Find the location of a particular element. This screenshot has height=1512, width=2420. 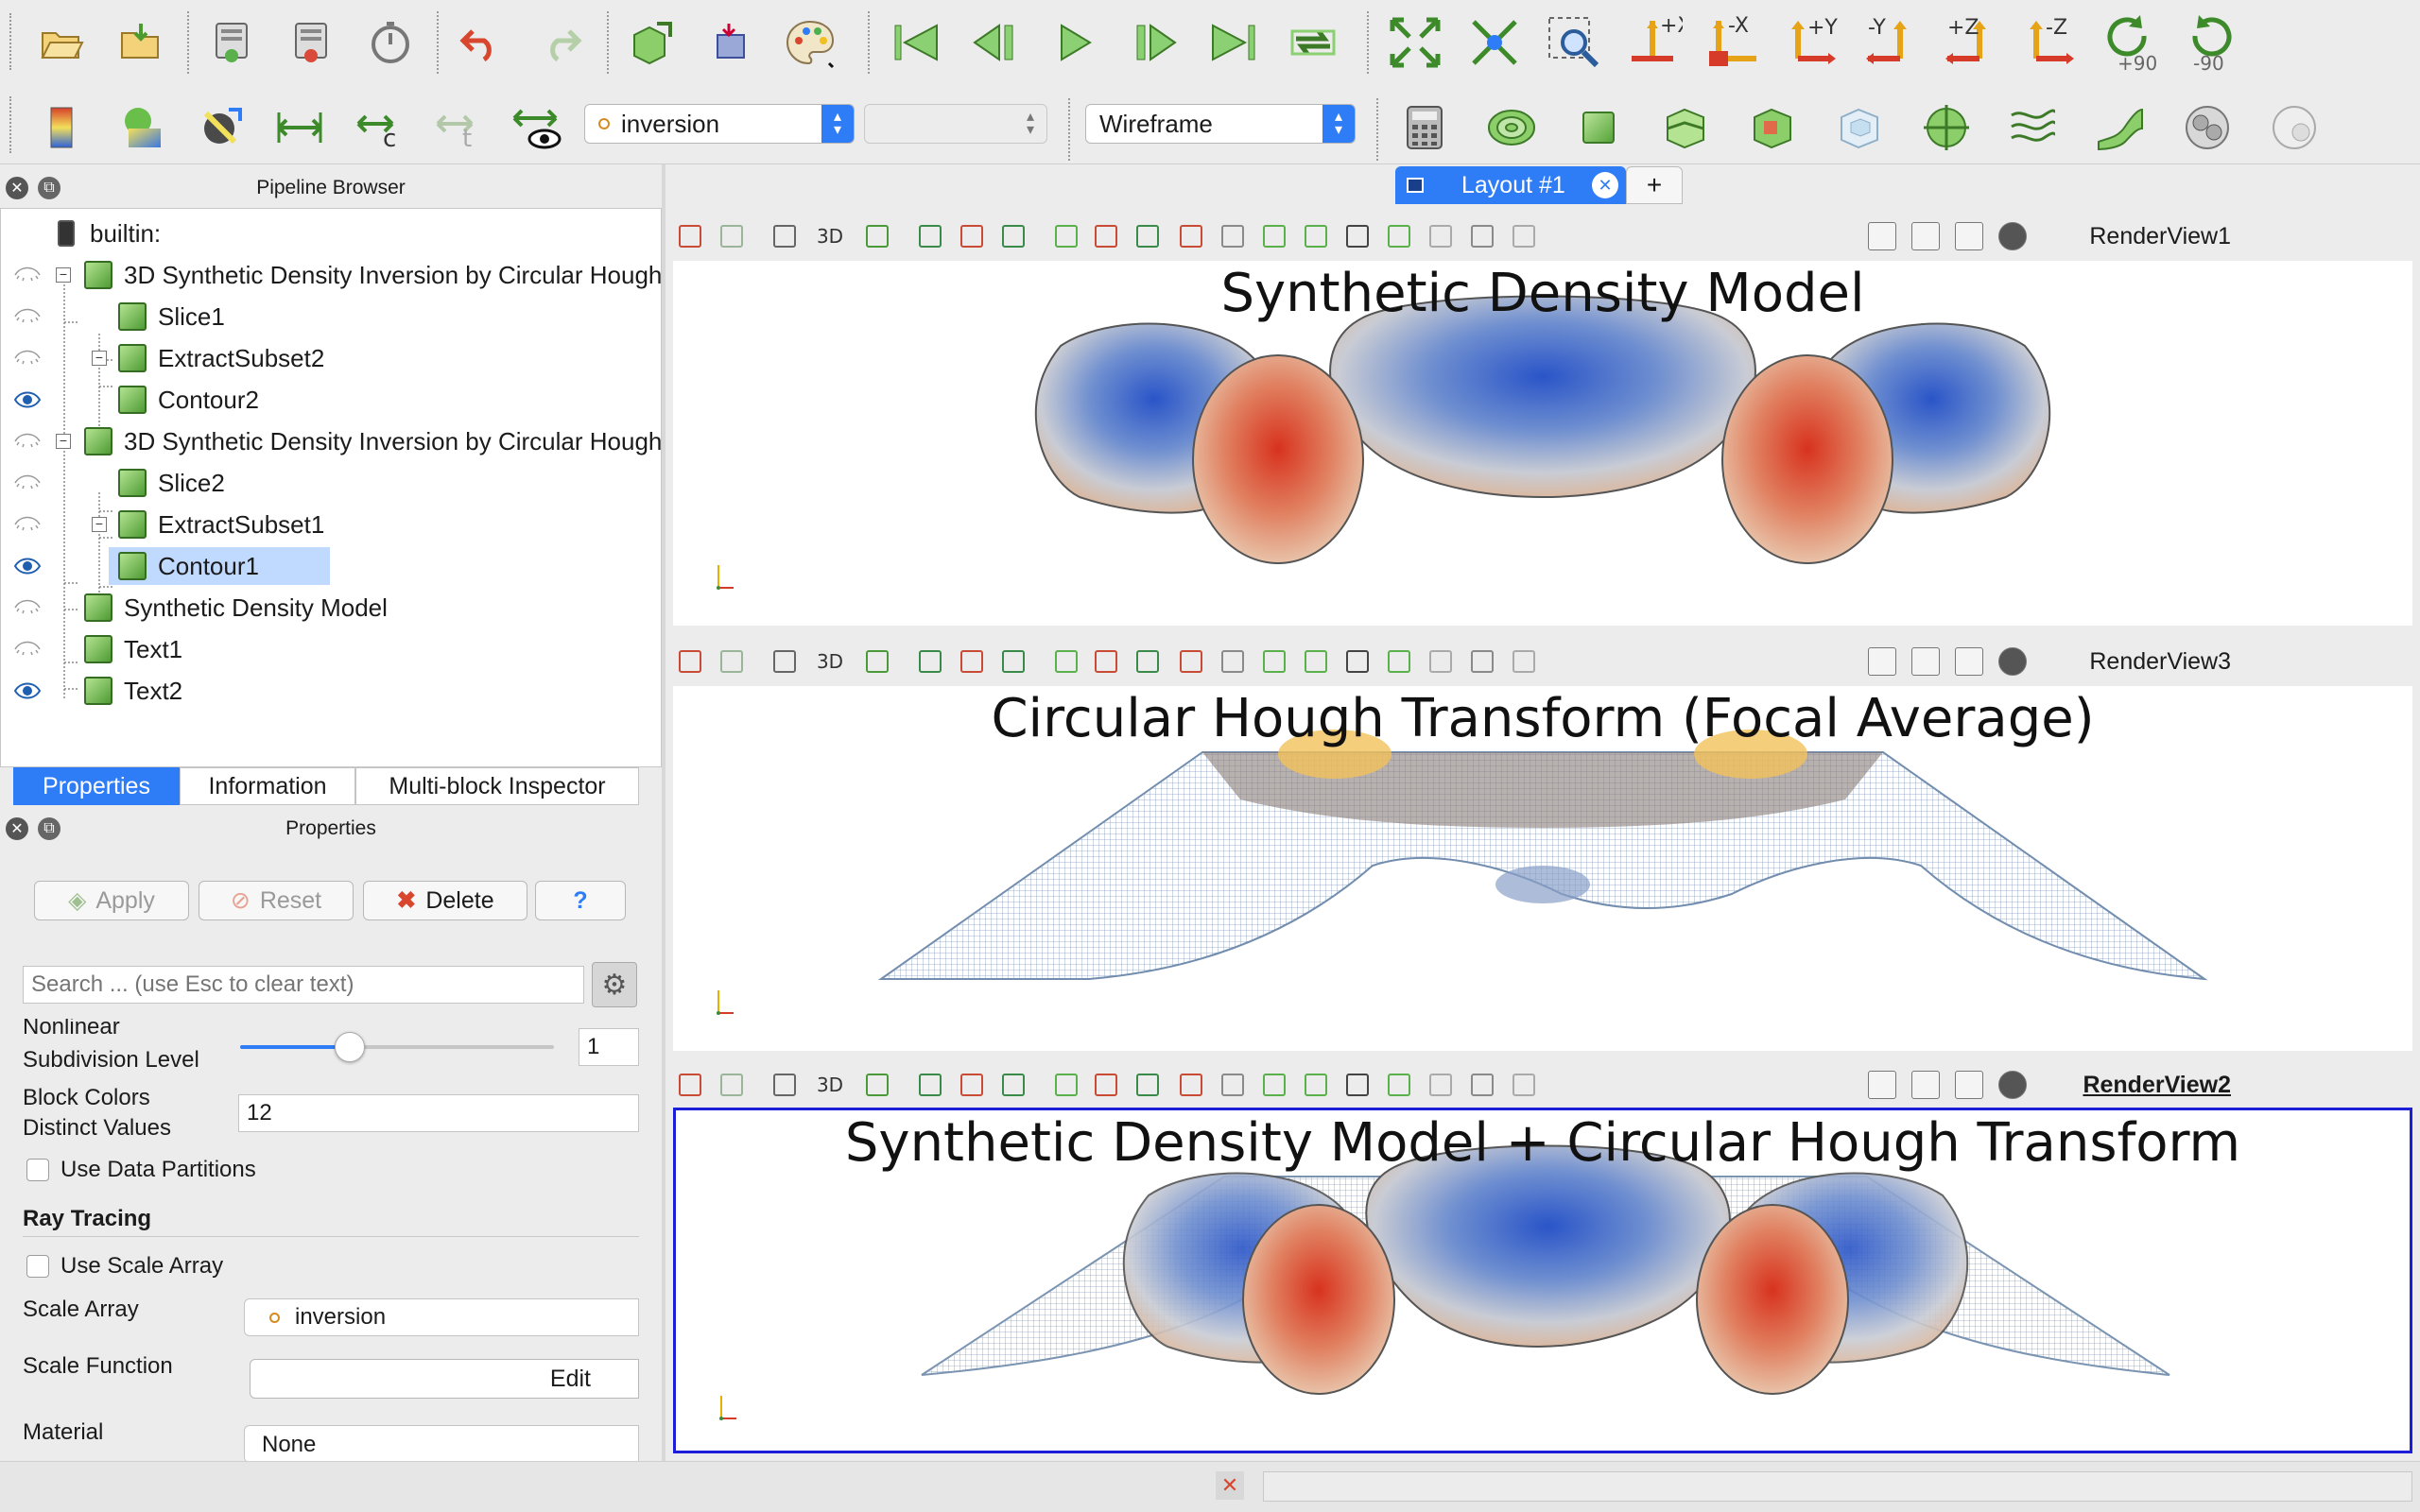

glyph-icon is located at coordinates (1947, 127).